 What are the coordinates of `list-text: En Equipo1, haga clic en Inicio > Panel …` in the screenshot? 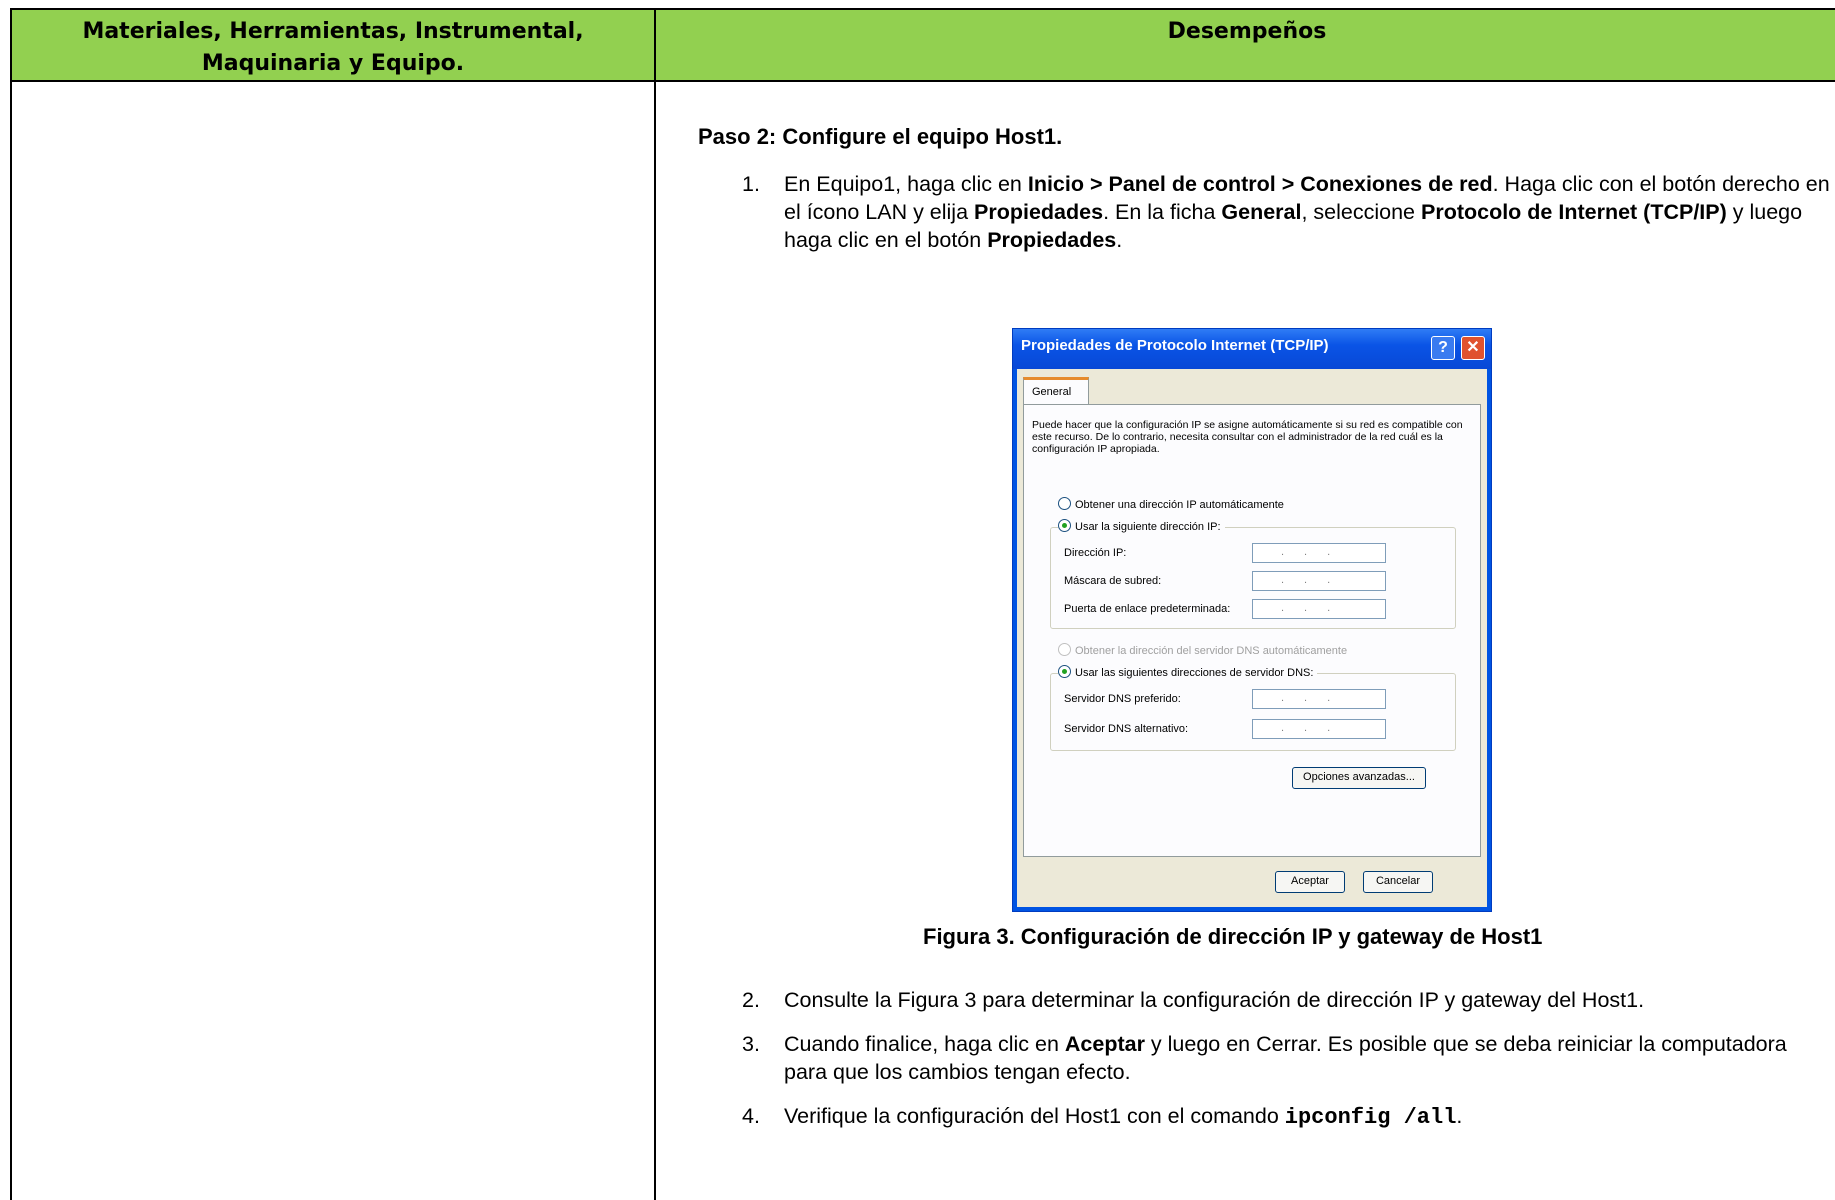 It's located at (1307, 212).